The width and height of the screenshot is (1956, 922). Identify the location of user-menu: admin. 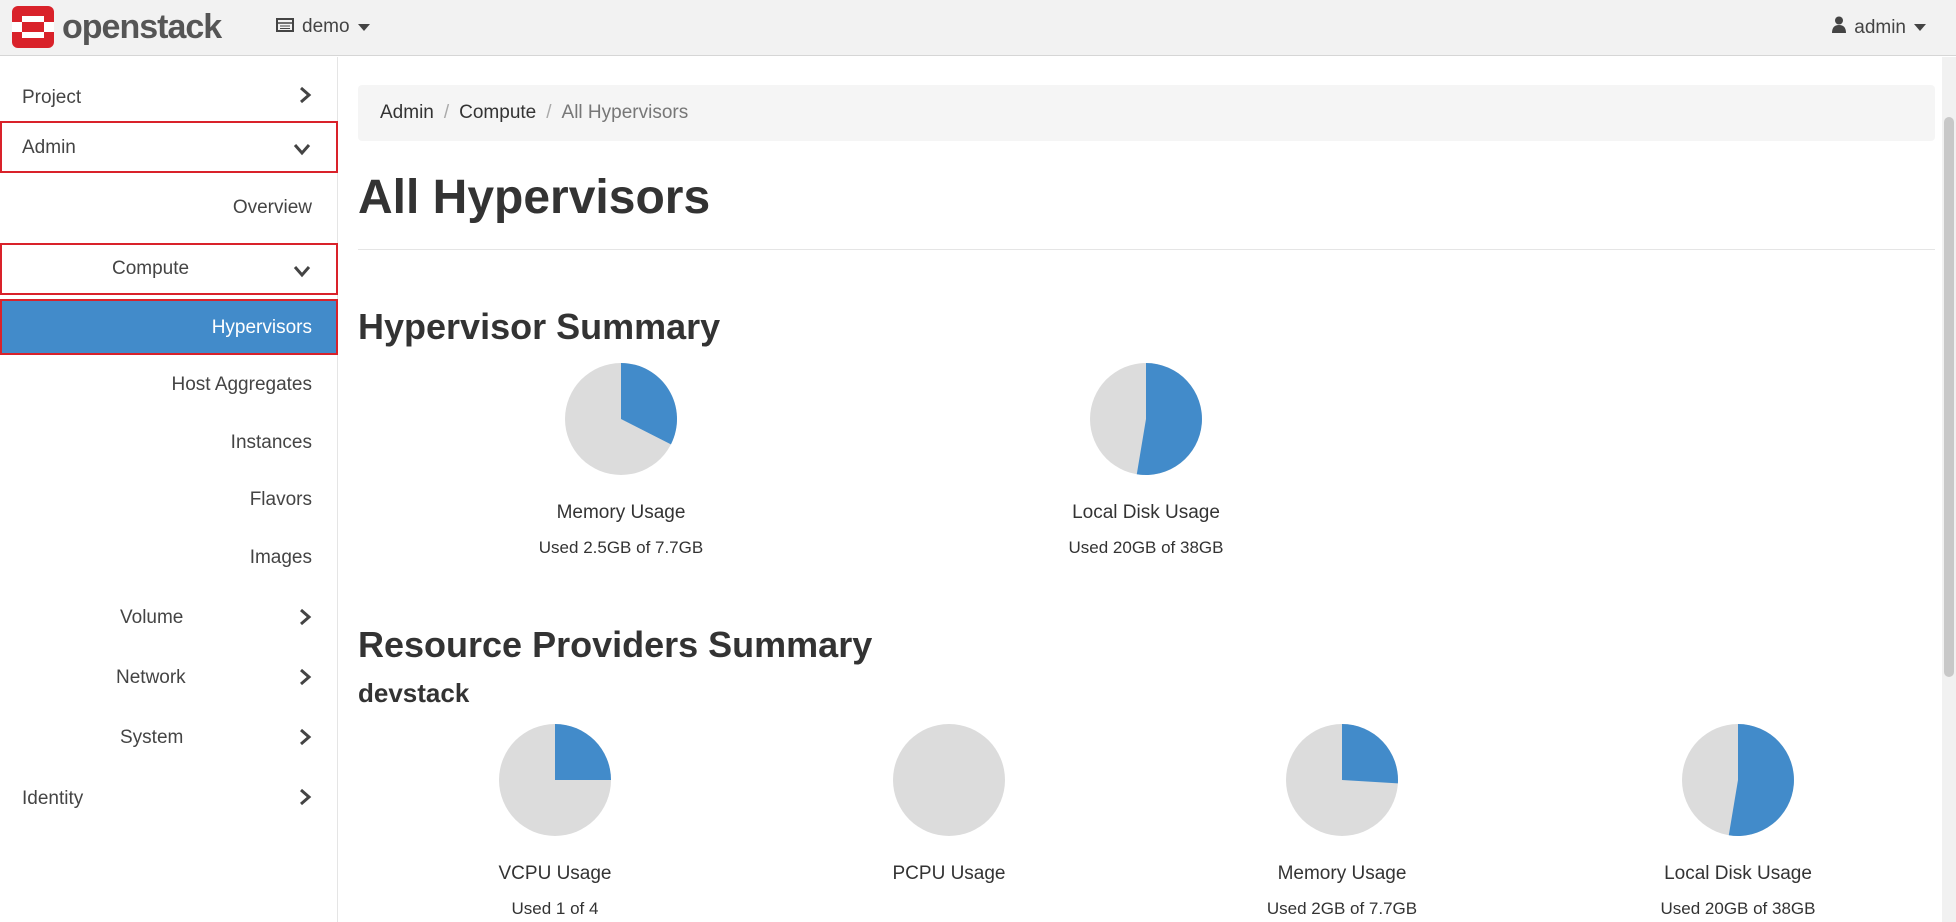
(1879, 27).